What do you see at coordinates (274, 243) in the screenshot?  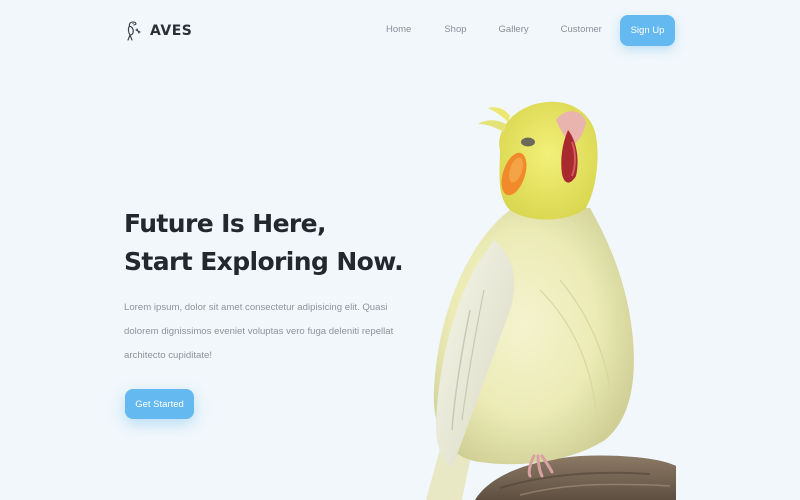 I see `hero-title: Future Is Here, Start Exploring Now.` at bounding box center [274, 243].